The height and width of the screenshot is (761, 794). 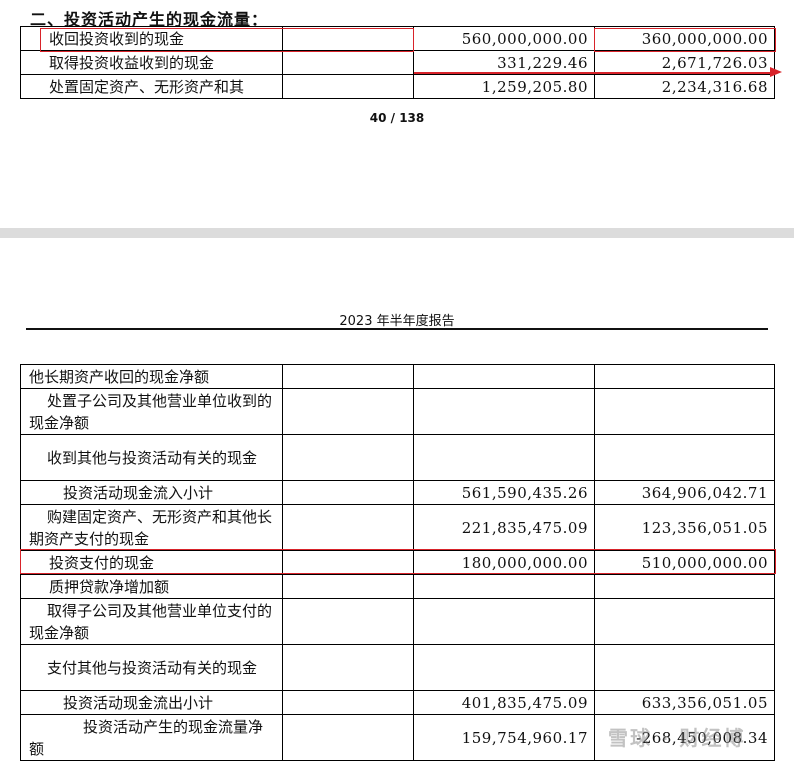 What do you see at coordinates (151, 702) in the screenshot?
I see `row-label: 投资活动现金流出小计` at bounding box center [151, 702].